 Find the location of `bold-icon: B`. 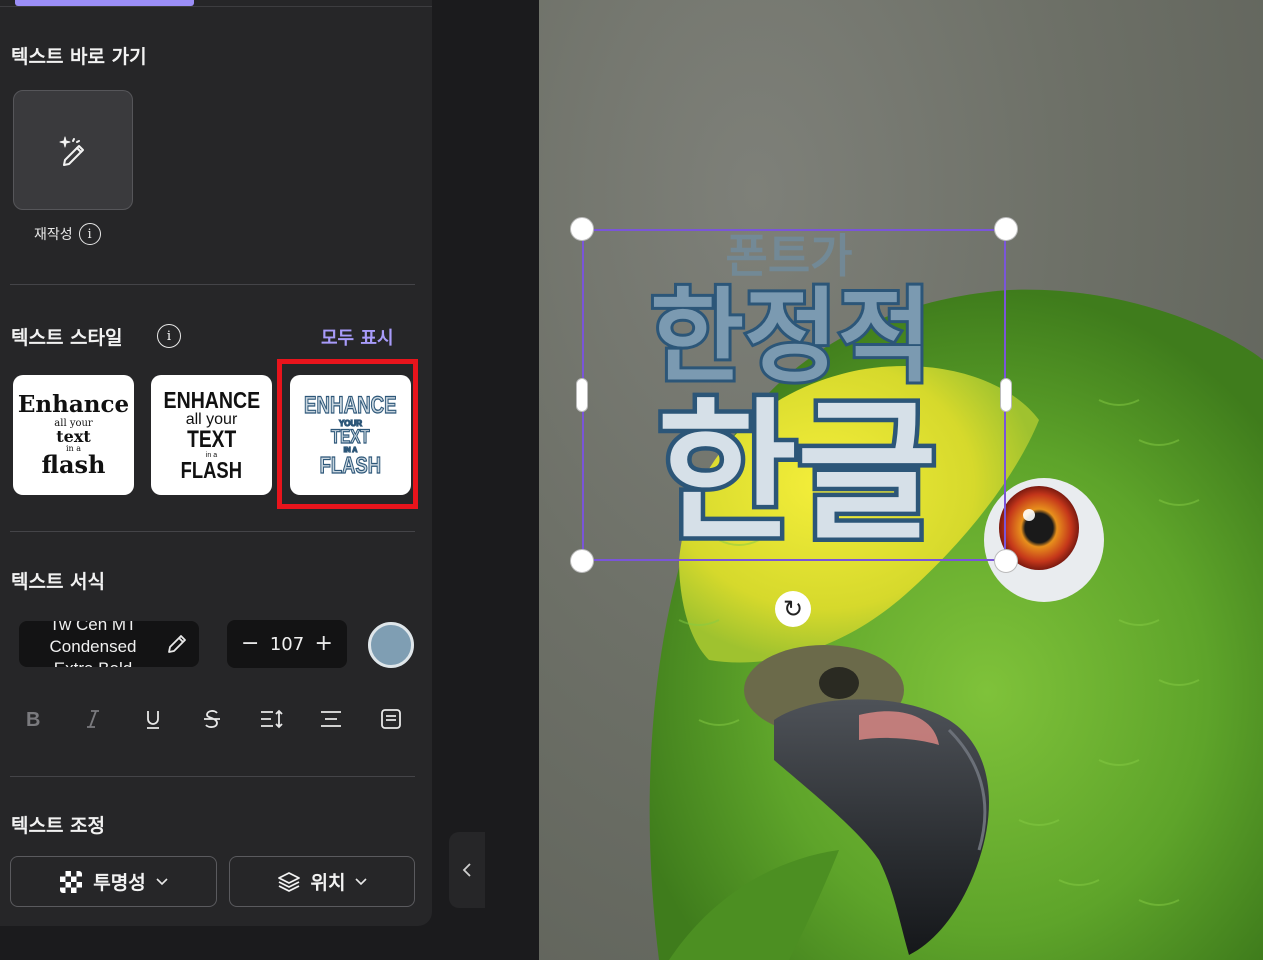

bold-icon: B is located at coordinates (34, 719).